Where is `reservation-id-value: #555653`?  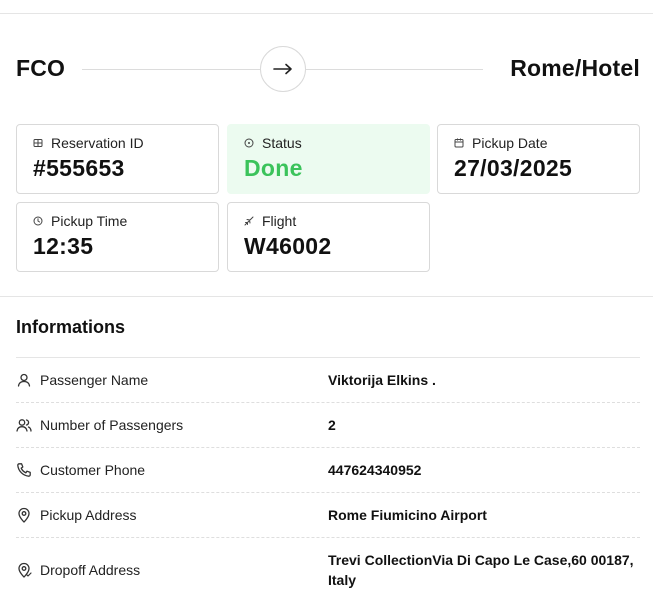
reservation-id-value: #555653 is located at coordinates (79, 168).